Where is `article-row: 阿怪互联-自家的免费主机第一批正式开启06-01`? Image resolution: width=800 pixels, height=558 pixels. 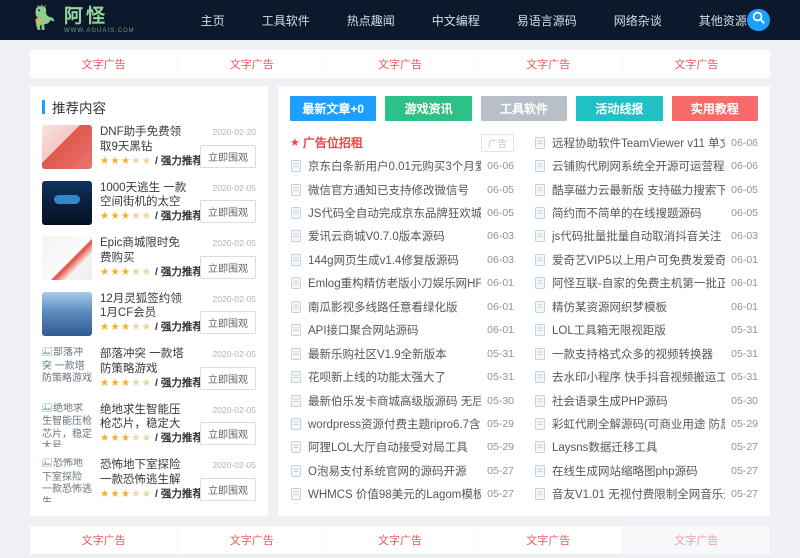
article-row: 阿怪互联-自家的免费主机第一批正式开启06-01 is located at coordinates (646, 283).